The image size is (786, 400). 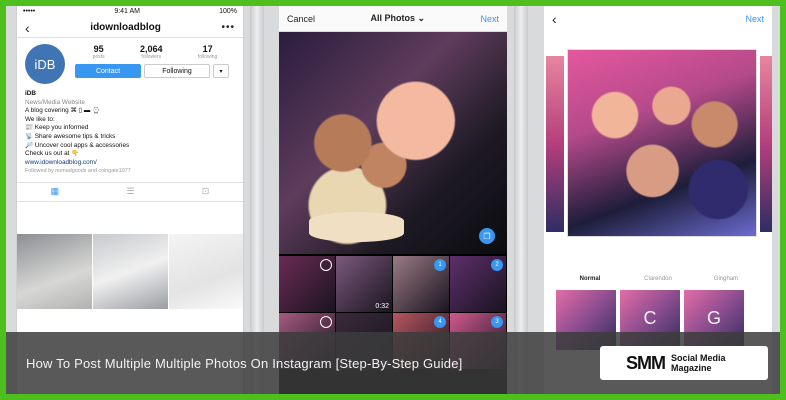 I want to click on cancel-button: Cancel, so click(x=301, y=19).